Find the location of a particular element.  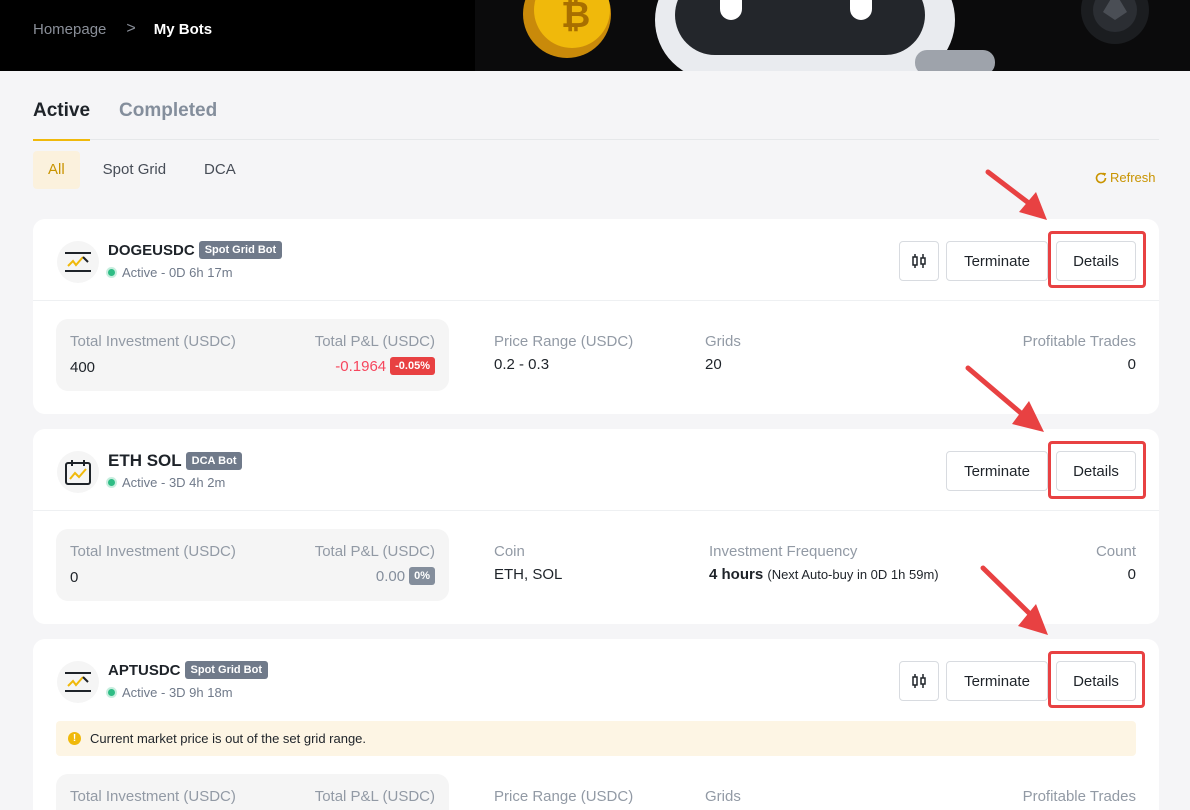

annotation-arrows is located at coordinates (1006, 402).